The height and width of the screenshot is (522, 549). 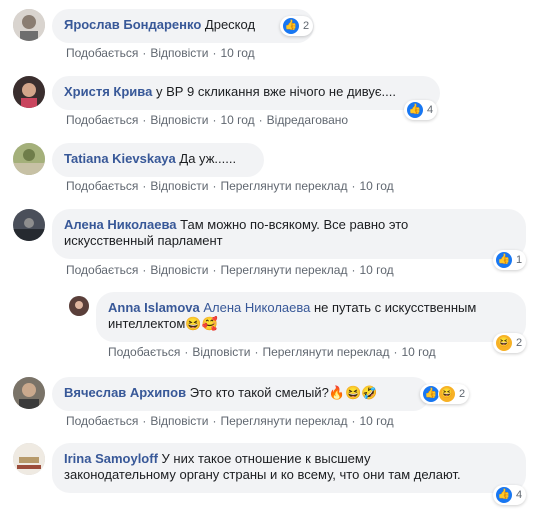 What do you see at coordinates (519, 260) in the screenshot?
I see `reaction-count: 1` at bounding box center [519, 260].